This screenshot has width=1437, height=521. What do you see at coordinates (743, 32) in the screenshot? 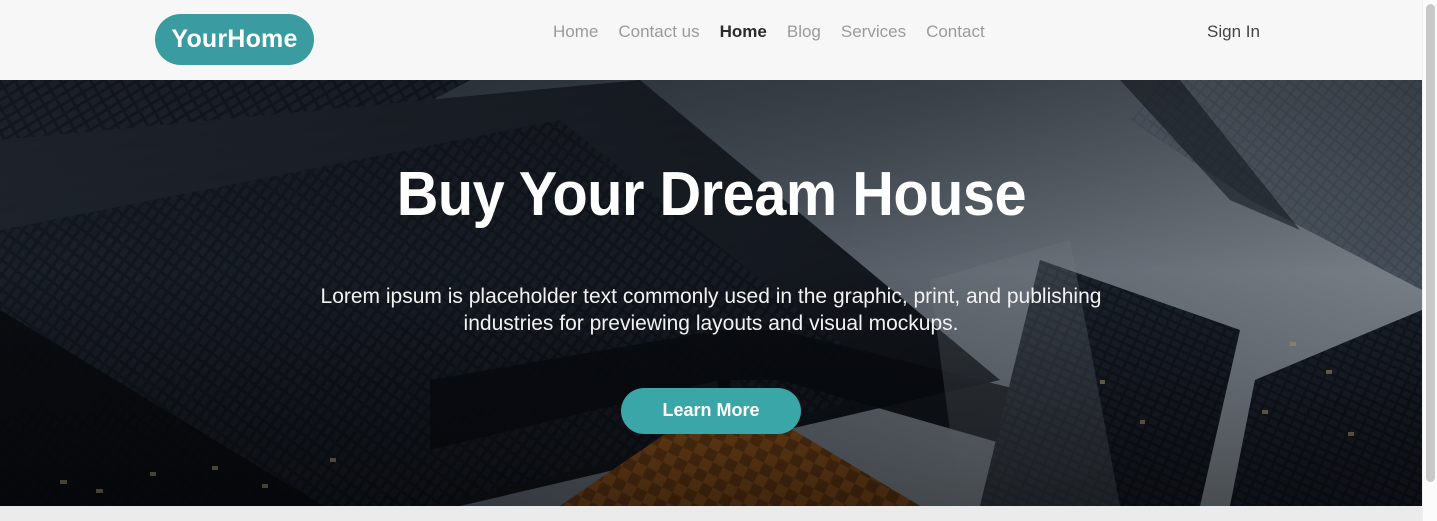
I see `nav-item-home-active: Home` at bounding box center [743, 32].